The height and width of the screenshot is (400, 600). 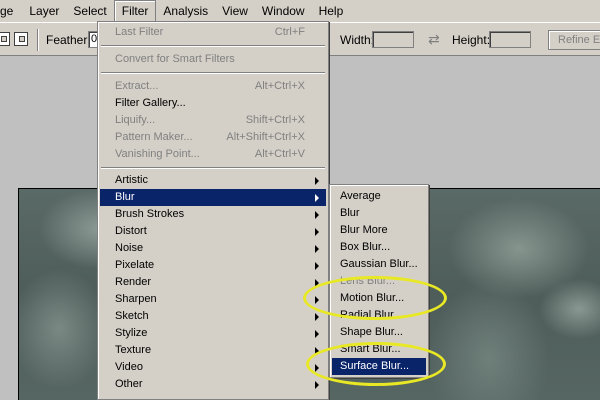 What do you see at coordinates (38, 40) in the screenshot?
I see `options-divider` at bounding box center [38, 40].